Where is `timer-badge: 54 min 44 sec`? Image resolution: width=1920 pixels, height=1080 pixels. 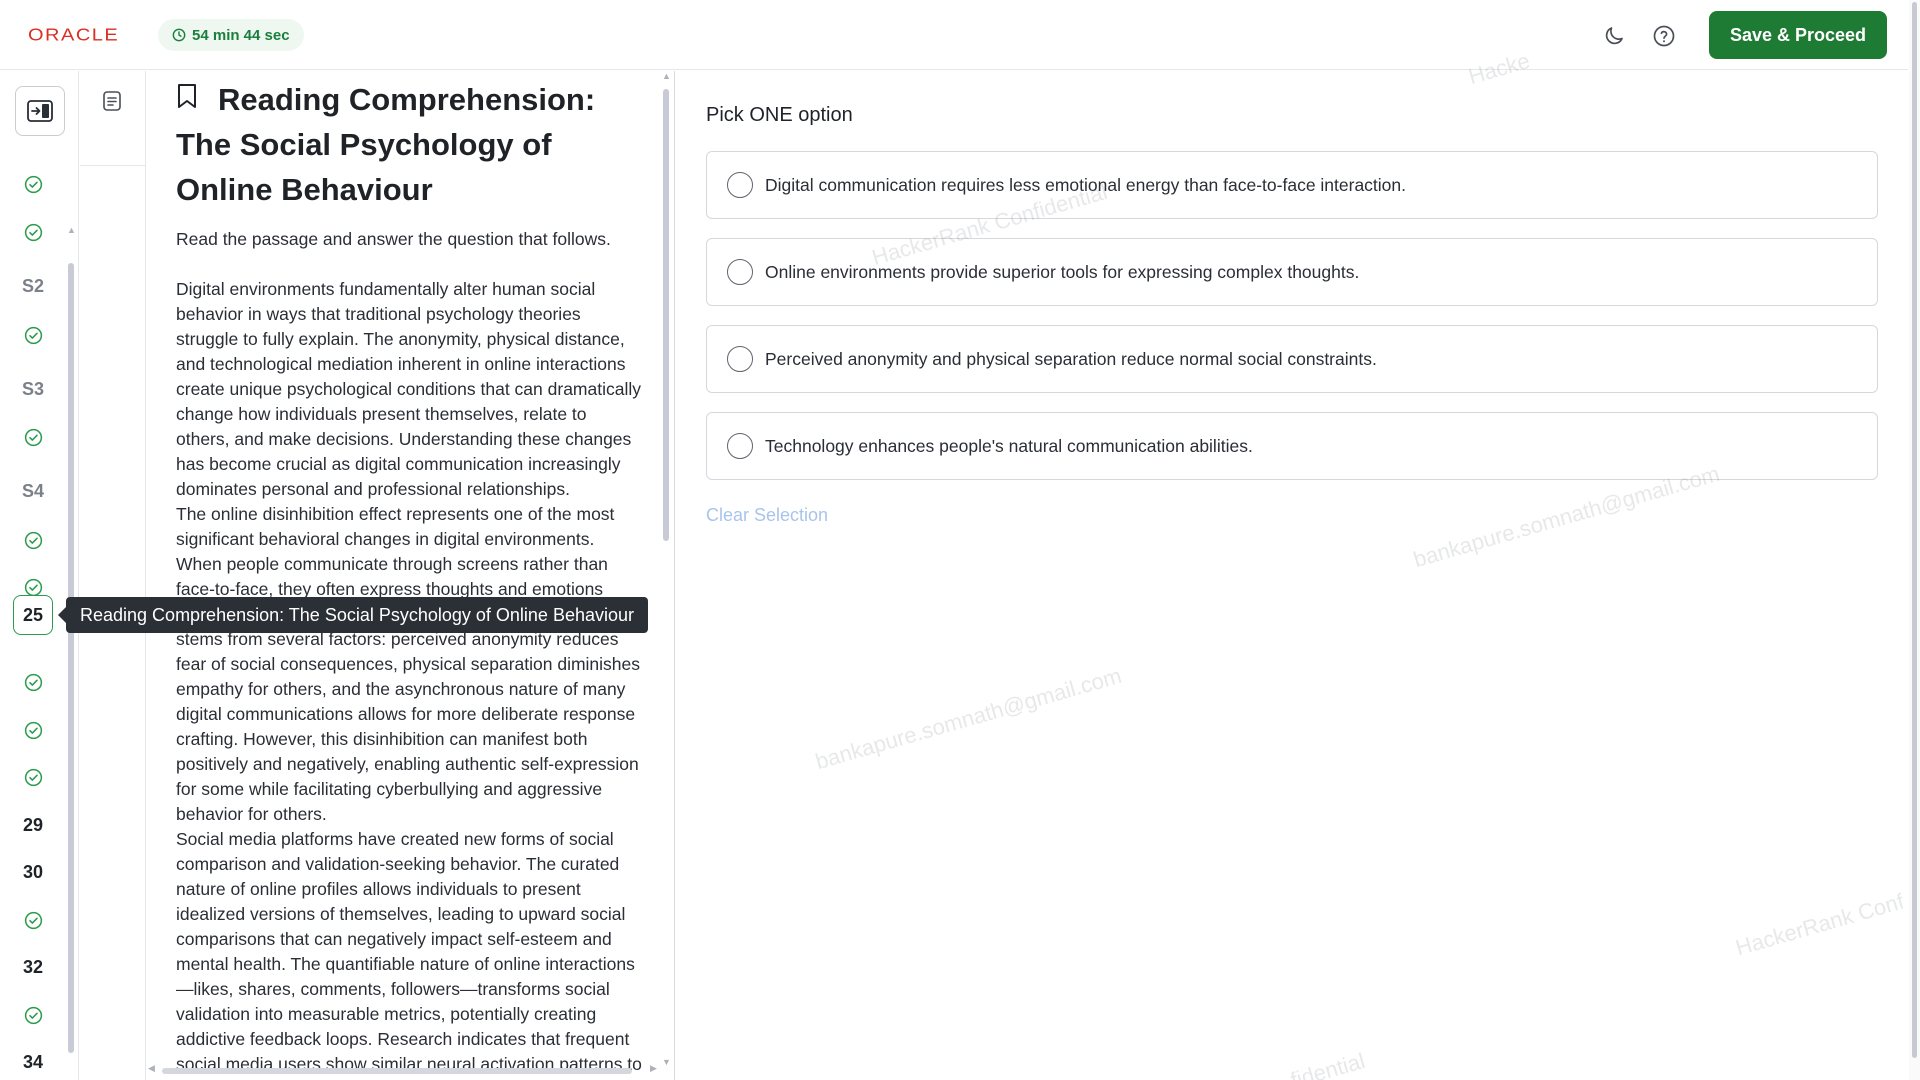
timer-badge: 54 min 44 sec is located at coordinates (231, 35).